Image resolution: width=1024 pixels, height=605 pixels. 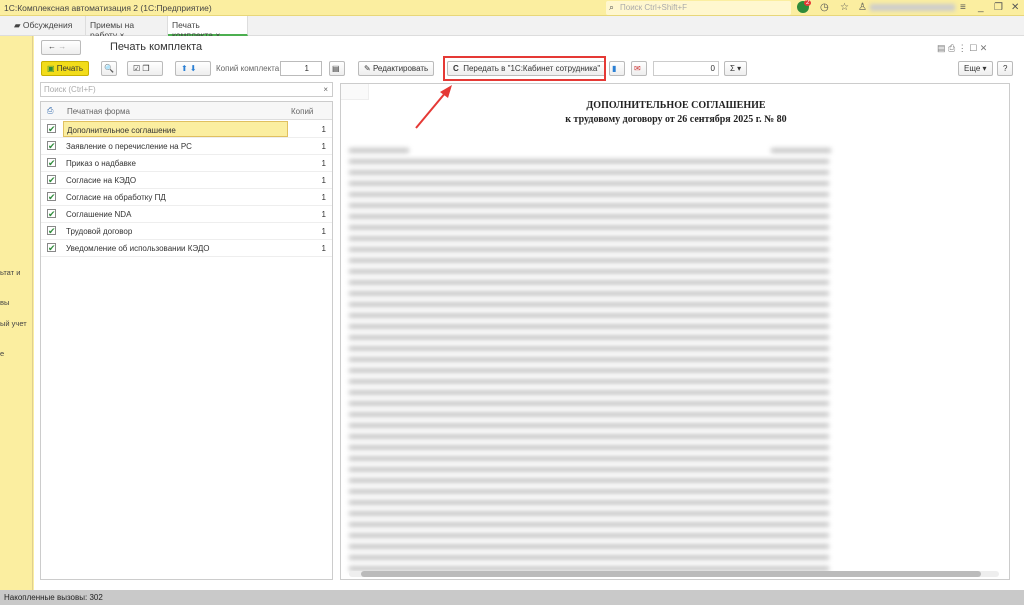 What do you see at coordinates (186, 180) in the screenshot?
I see `table-row: ✔ Согласие на КЭДО 1` at bounding box center [186, 180].